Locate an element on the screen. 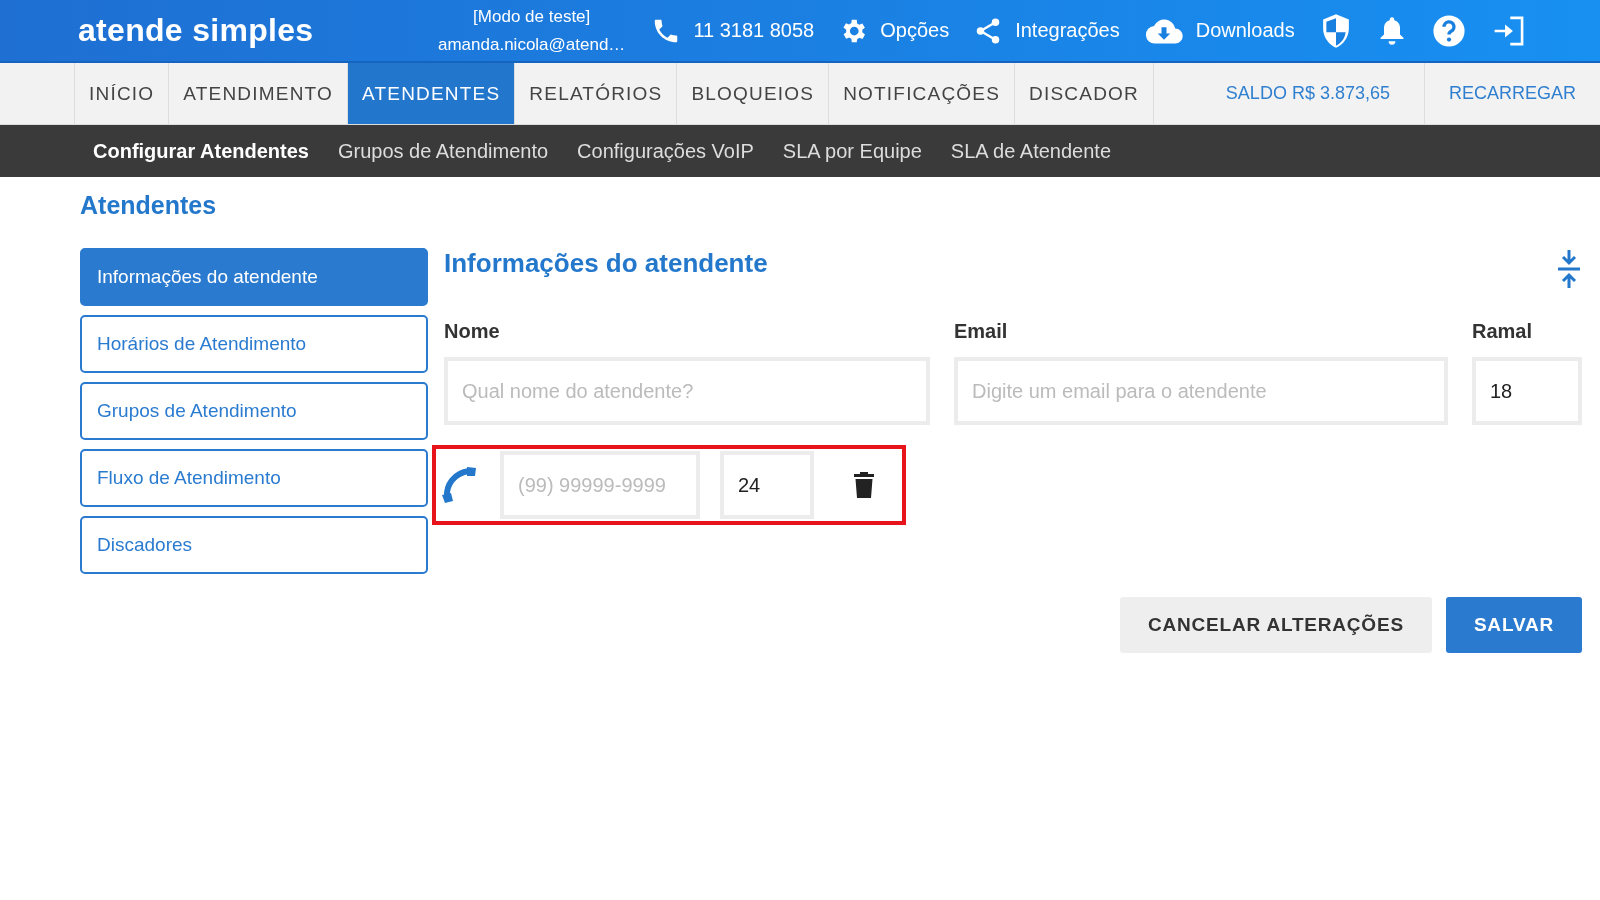 The image size is (1600, 900). extension-field: 24 is located at coordinates (767, 485).